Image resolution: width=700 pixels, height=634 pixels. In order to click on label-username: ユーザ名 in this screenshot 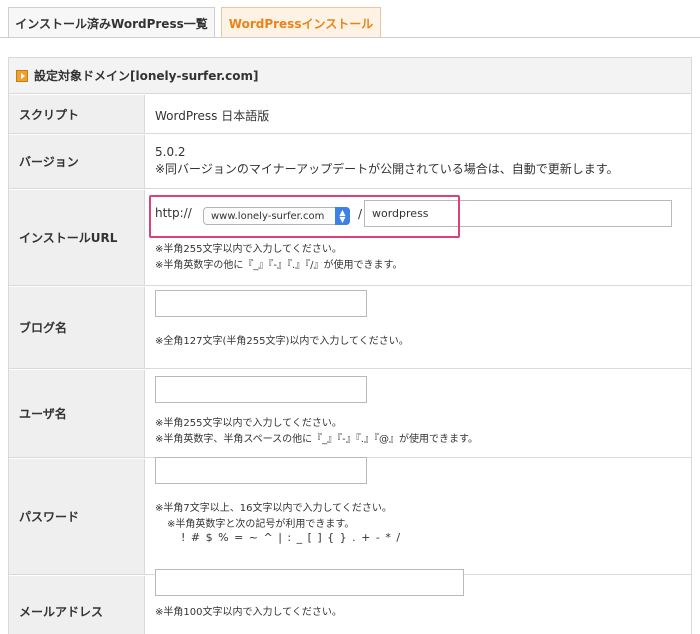, I will do `click(77, 413)`.